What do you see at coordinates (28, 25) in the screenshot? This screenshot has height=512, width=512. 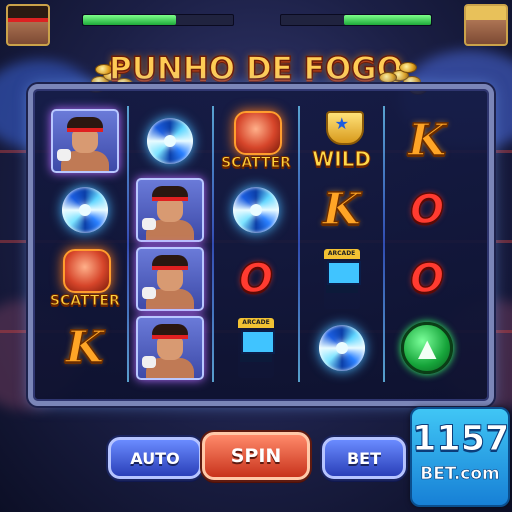 I see `player-portrait` at bounding box center [28, 25].